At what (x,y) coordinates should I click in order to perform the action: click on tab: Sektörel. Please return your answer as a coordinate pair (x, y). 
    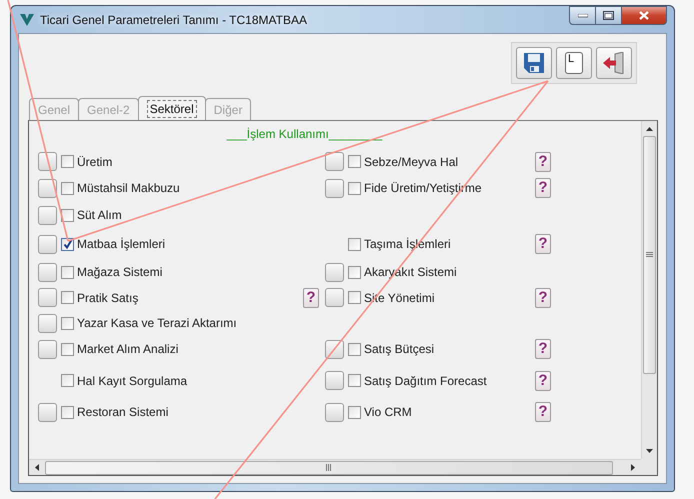
    Looking at the image, I should click on (172, 108).